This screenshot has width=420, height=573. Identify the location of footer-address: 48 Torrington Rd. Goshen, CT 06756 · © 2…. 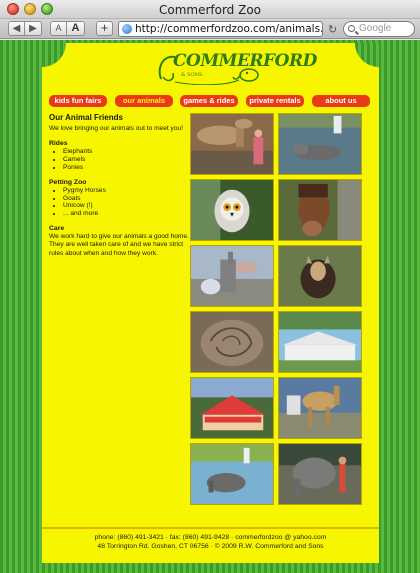
(210, 546).